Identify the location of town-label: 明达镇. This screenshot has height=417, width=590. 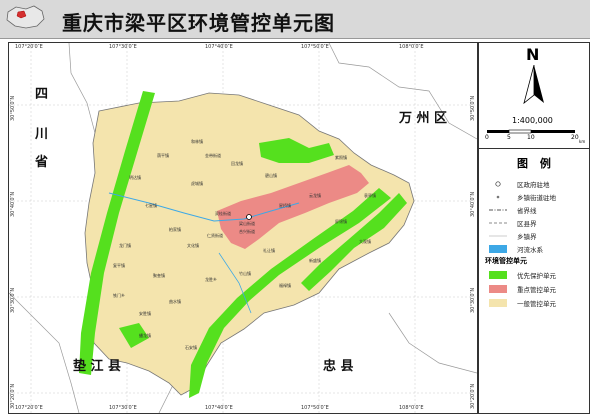
(135, 177).